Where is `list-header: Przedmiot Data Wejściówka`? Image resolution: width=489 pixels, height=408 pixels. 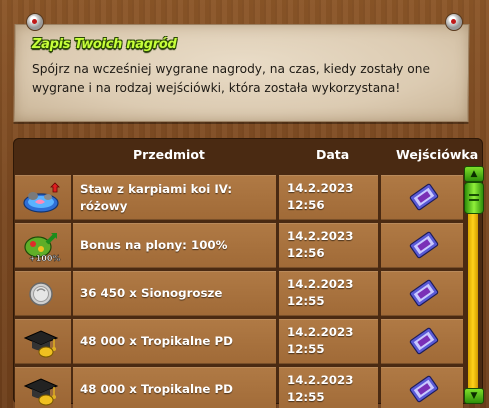
list-header: Przedmiot Data Wejściówka is located at coordinates (248, 154).